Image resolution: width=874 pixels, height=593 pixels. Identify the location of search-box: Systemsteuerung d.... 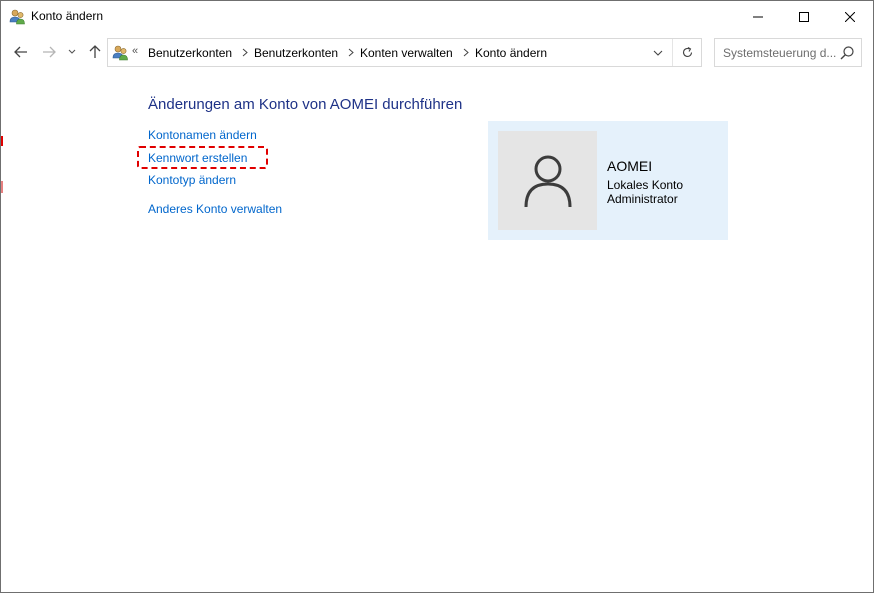
(788, 52).